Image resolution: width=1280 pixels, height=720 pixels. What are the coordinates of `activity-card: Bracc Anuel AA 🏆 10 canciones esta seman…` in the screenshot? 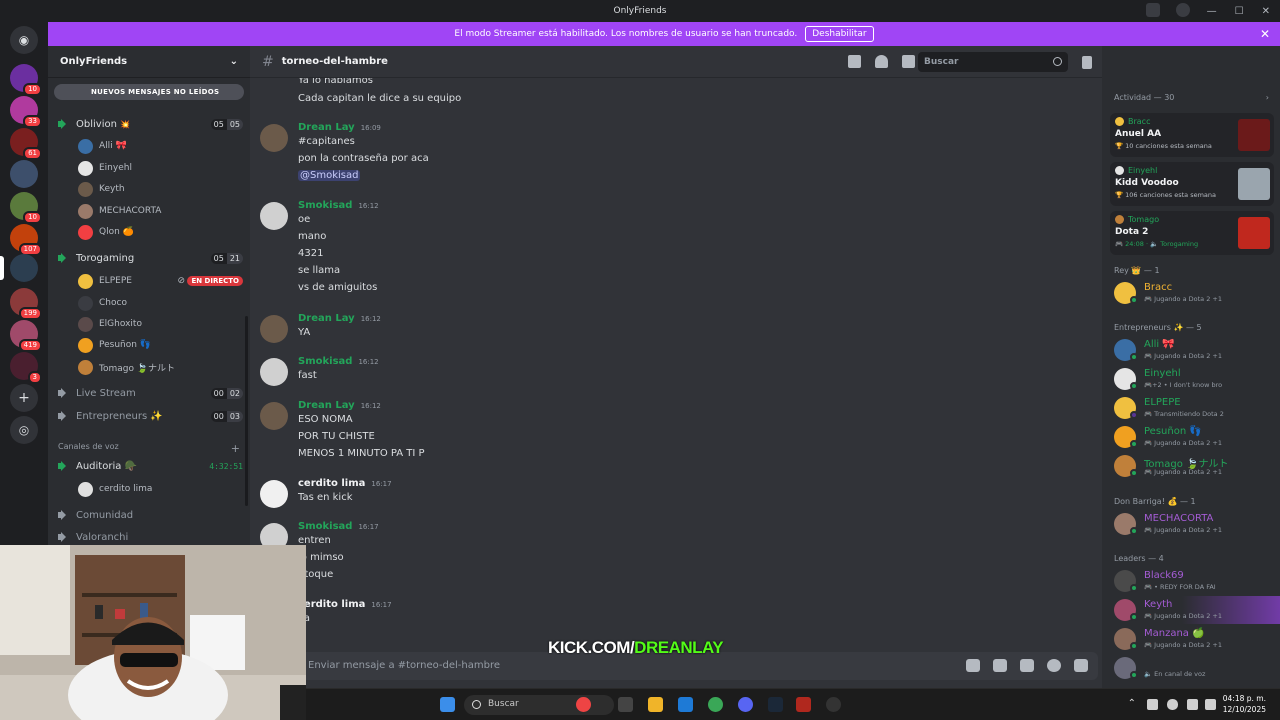 It's located at (1192, 135).